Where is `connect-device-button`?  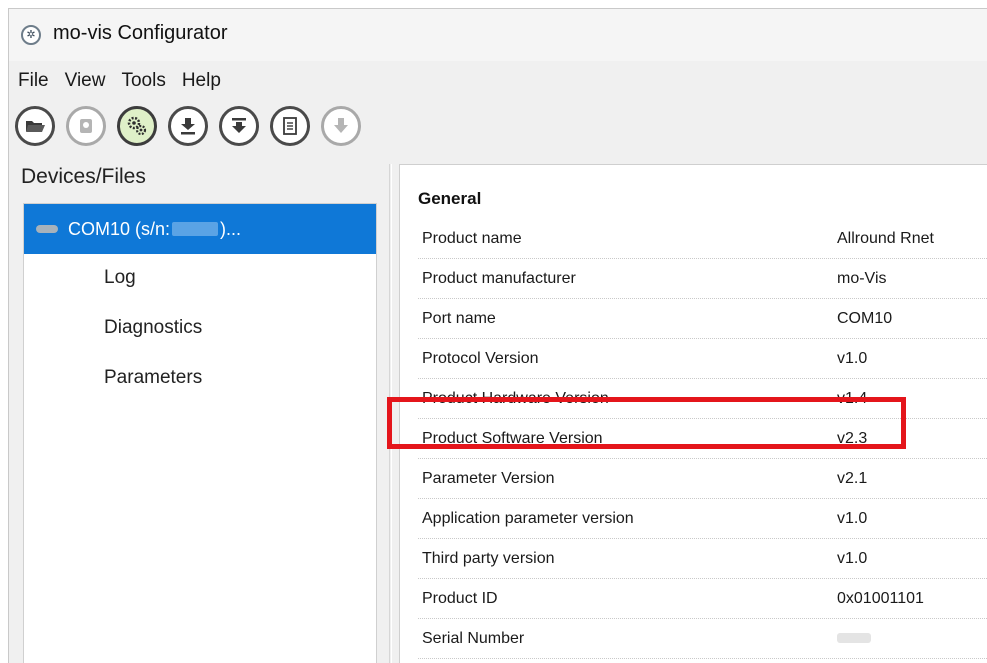 connect-device-button is located at coordinates (86, 126).